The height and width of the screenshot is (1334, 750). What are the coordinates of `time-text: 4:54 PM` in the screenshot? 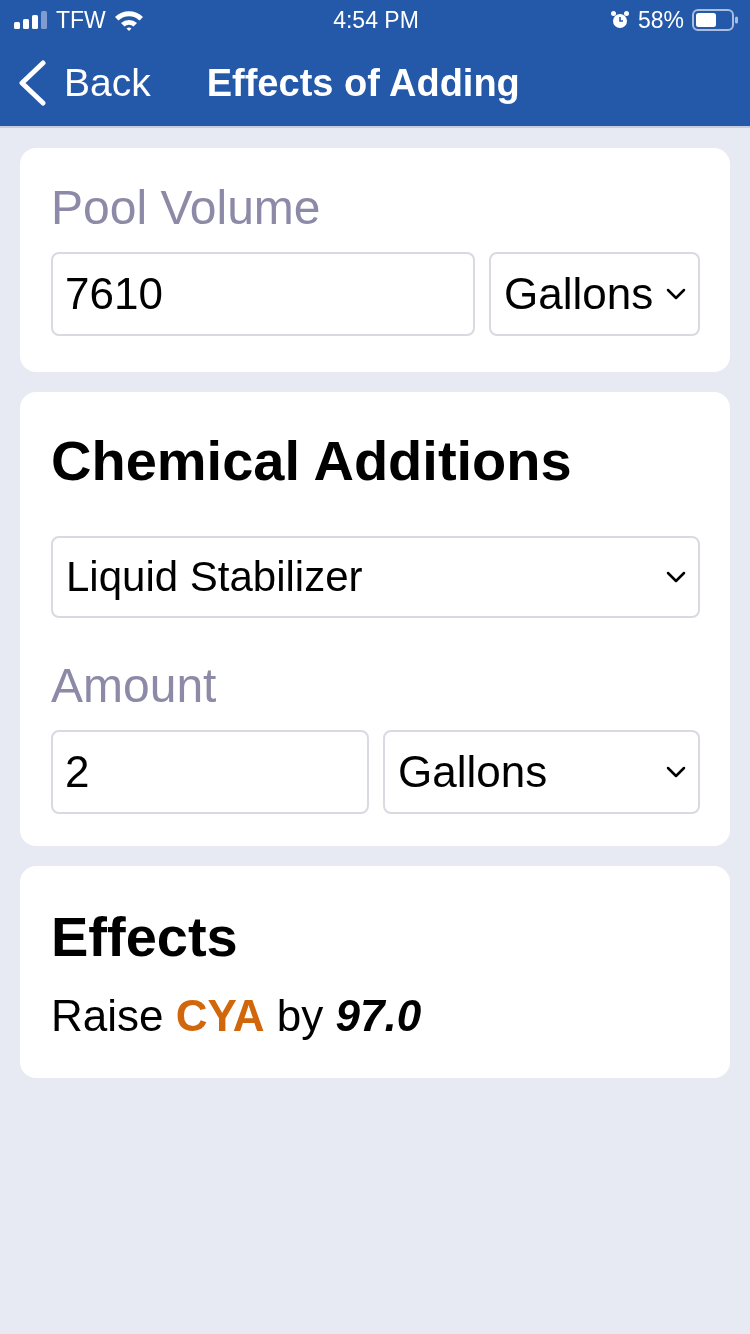 It's located at (376, 20).